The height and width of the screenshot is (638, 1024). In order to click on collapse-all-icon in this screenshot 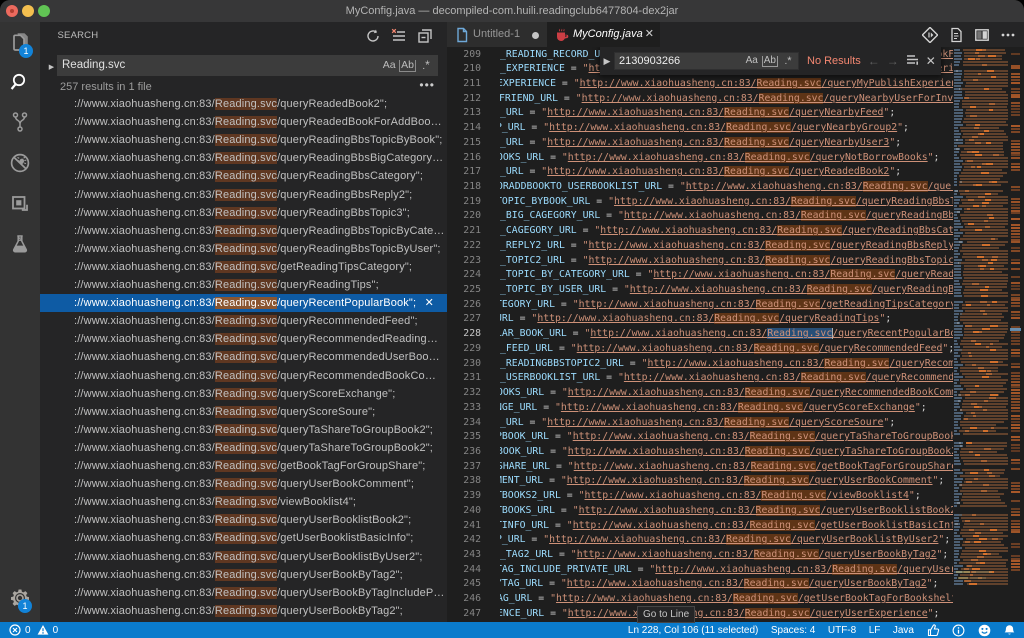, I will do `click(425, 36)`.